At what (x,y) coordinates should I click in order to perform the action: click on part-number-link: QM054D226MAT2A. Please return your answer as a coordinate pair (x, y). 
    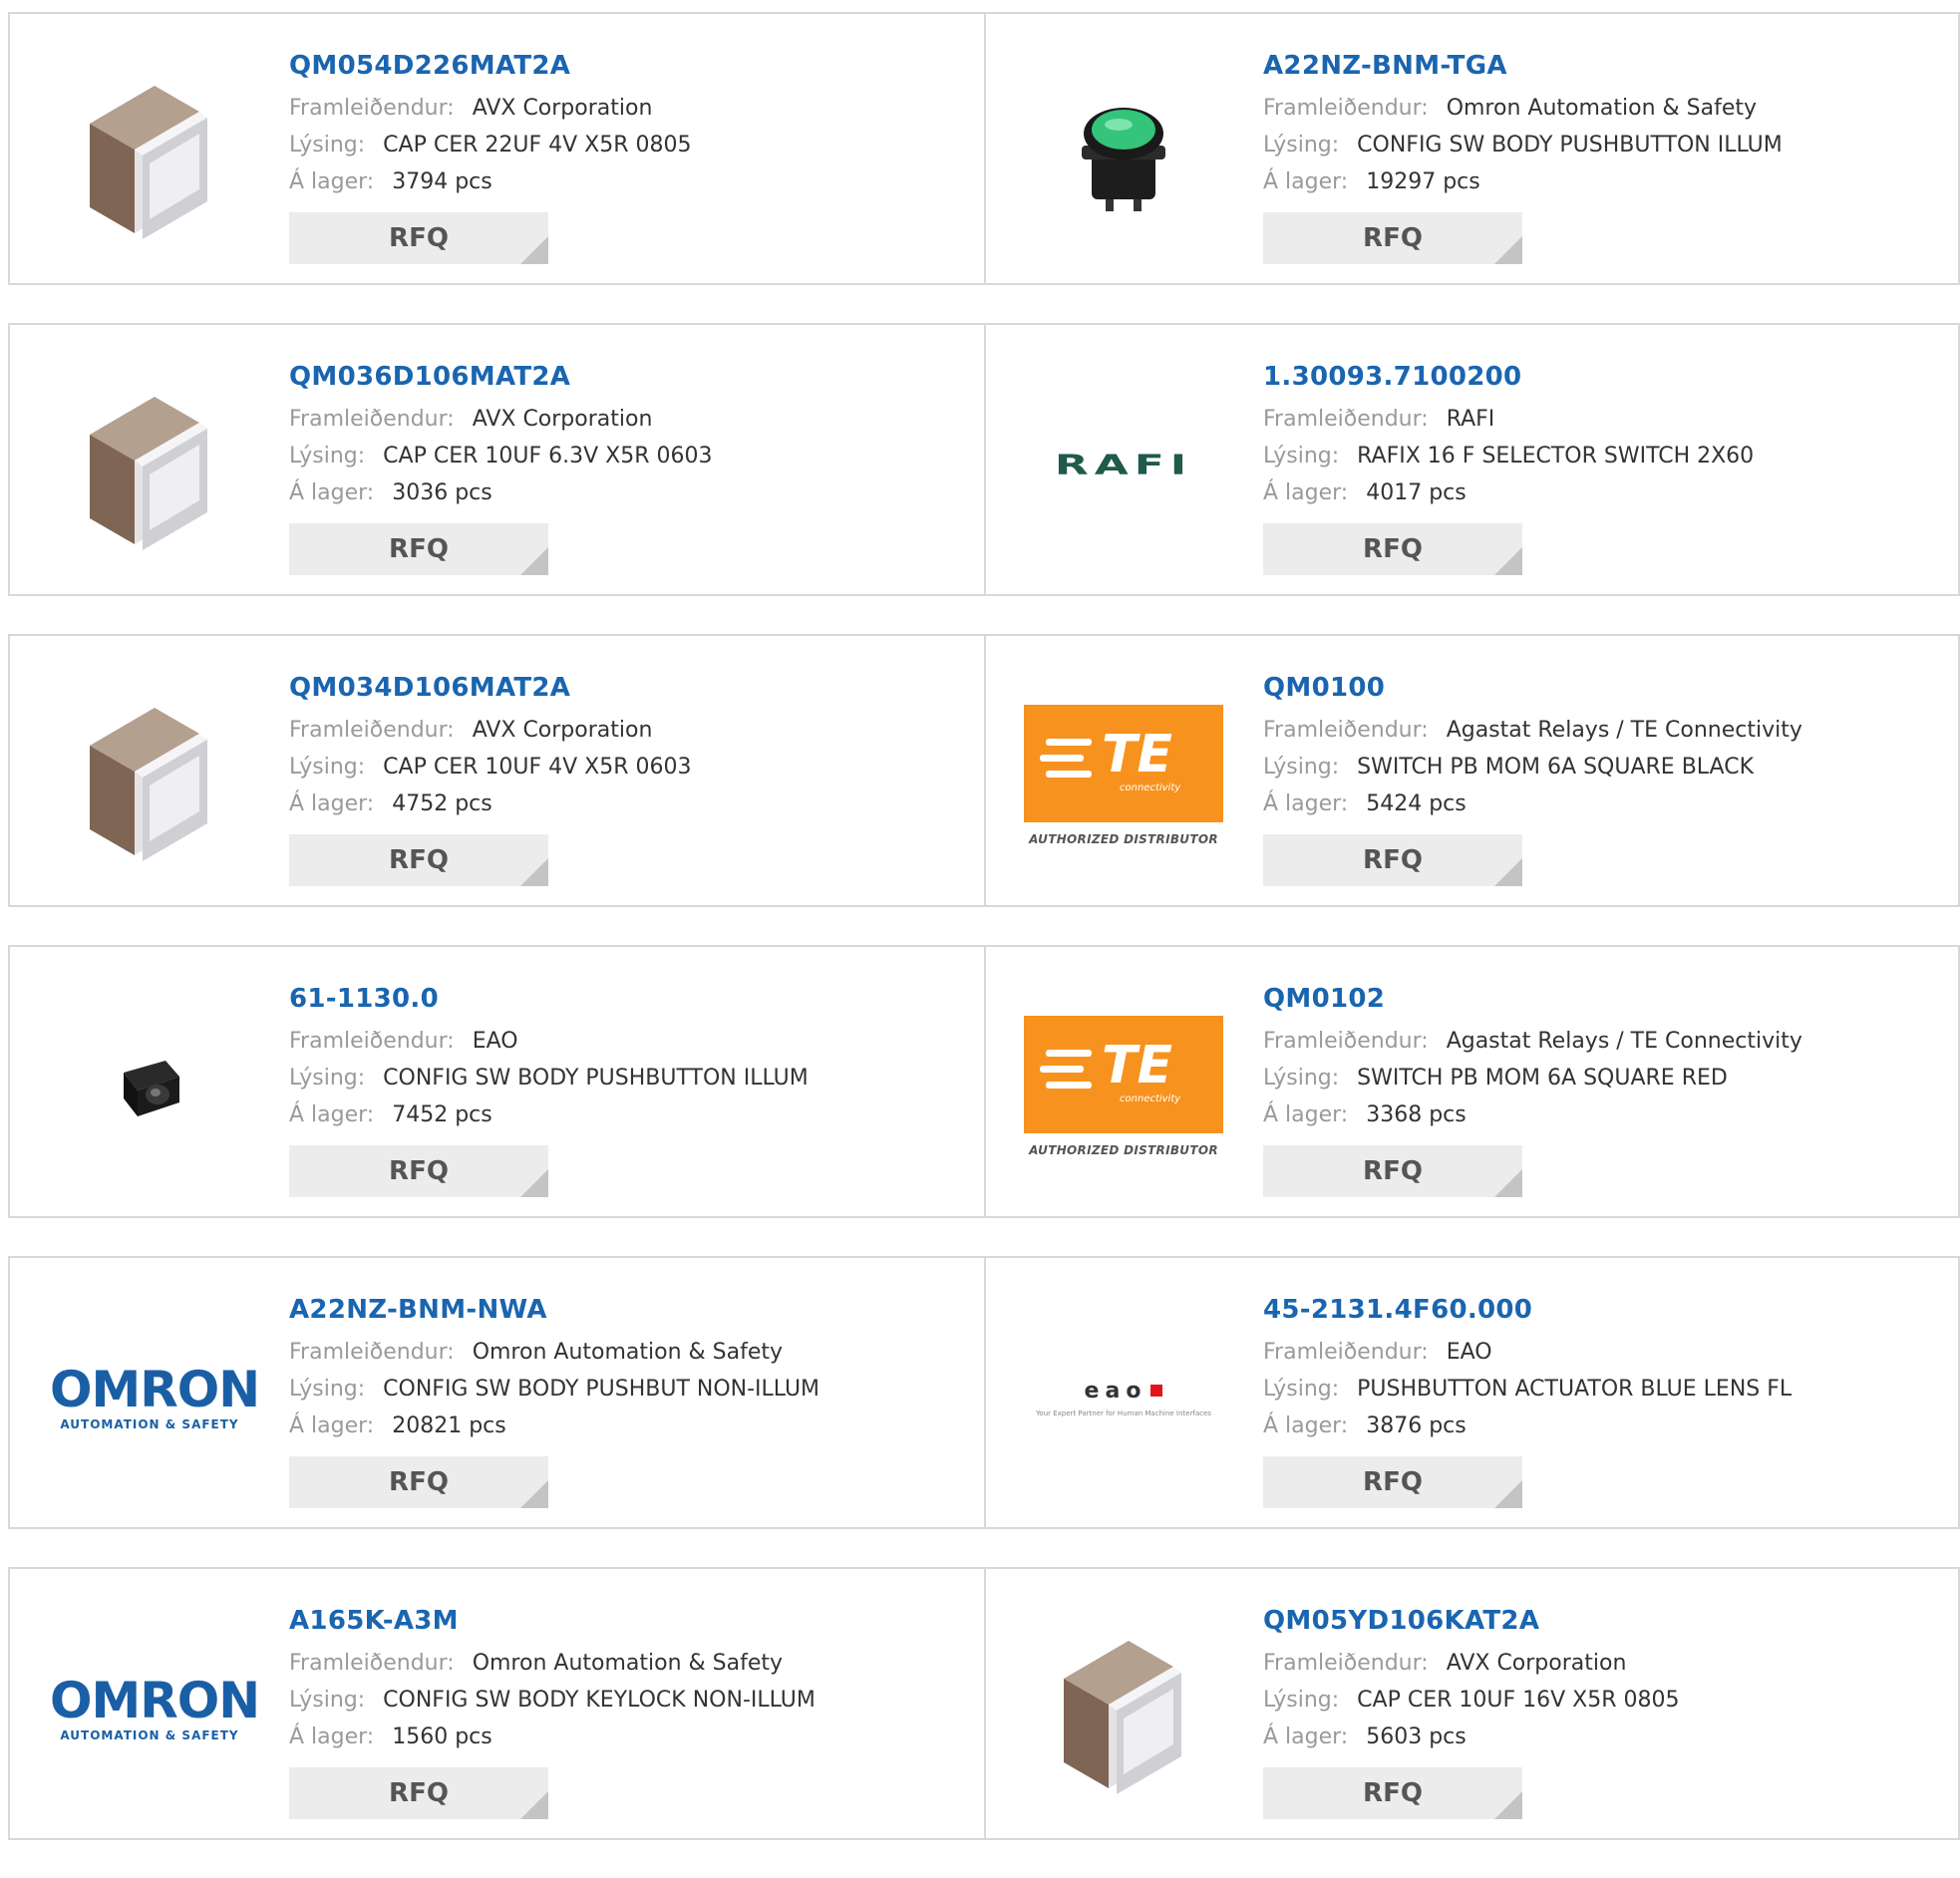
    Looking at the image, I should click on (490, 66).